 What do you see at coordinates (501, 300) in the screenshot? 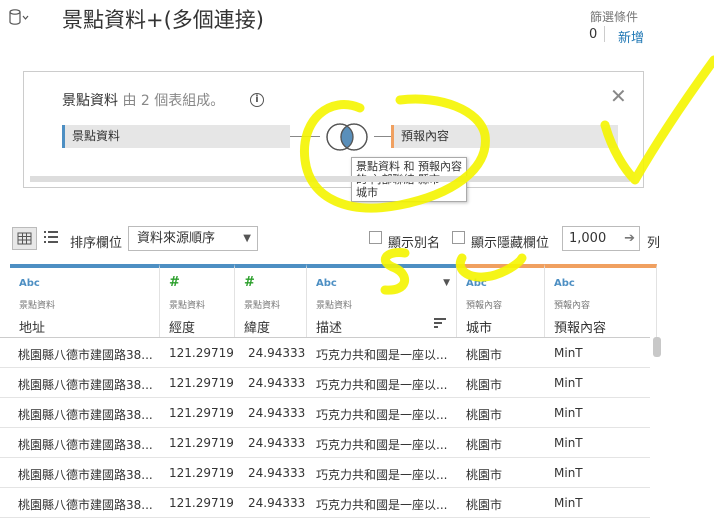
I see `column-header-city: Abc 預報內容 城市` at bounding box center [501, 300].